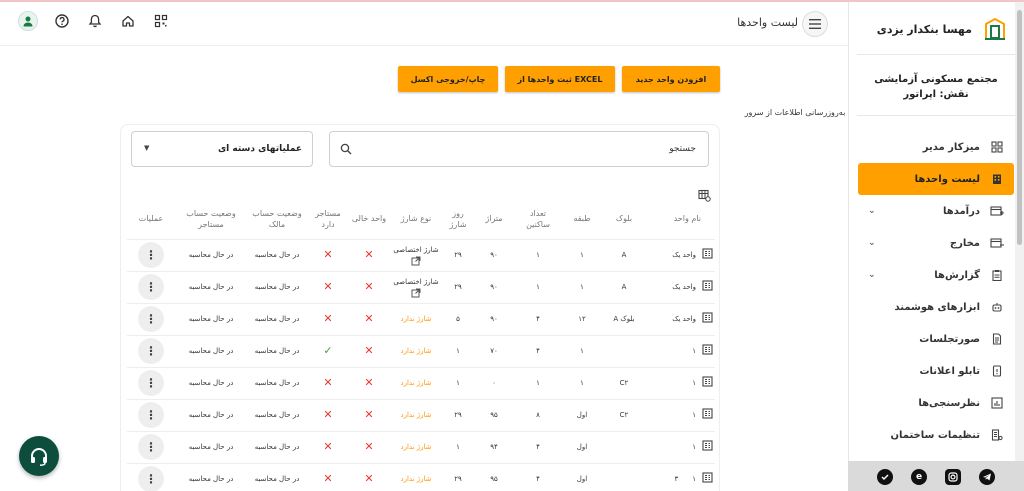 The image size is (1024, 491). I want to click on sidebar-scrollbar, so click(1019, 232).